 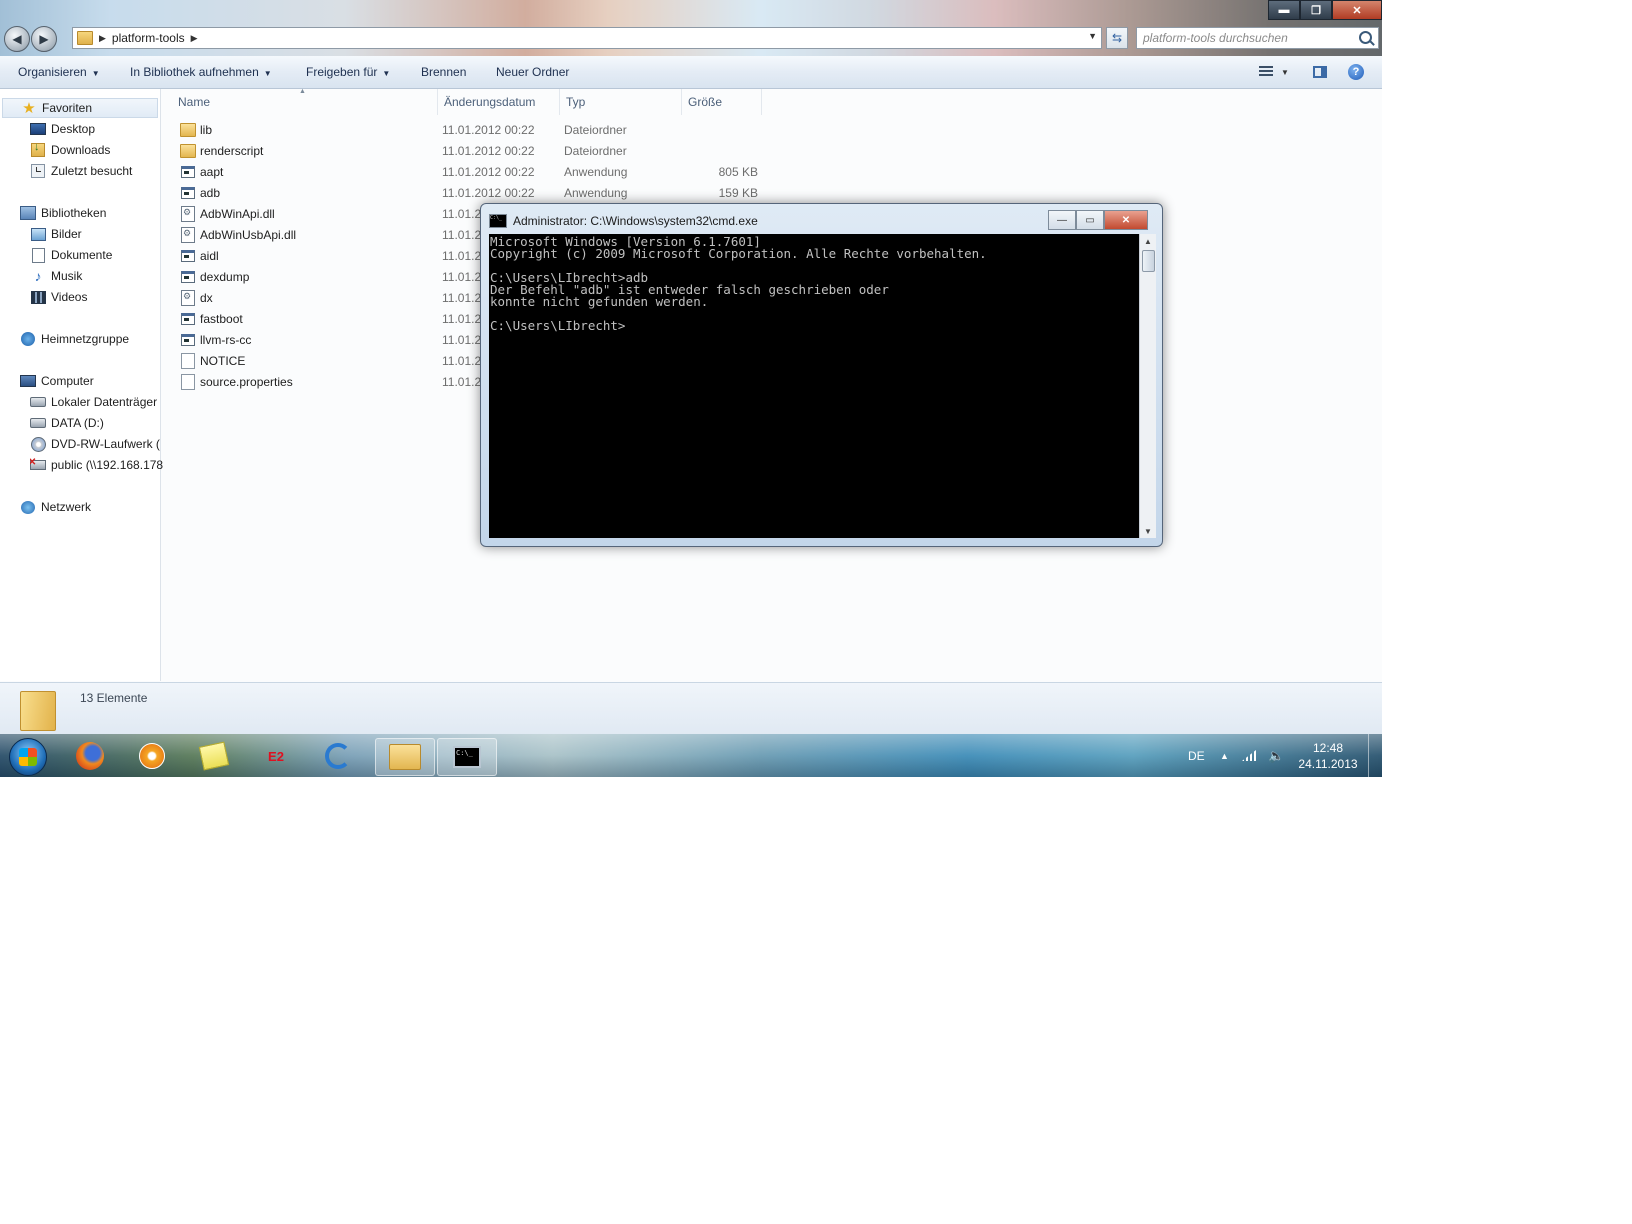 I want to click on e2-label: E2, so click(x=276, y=756).